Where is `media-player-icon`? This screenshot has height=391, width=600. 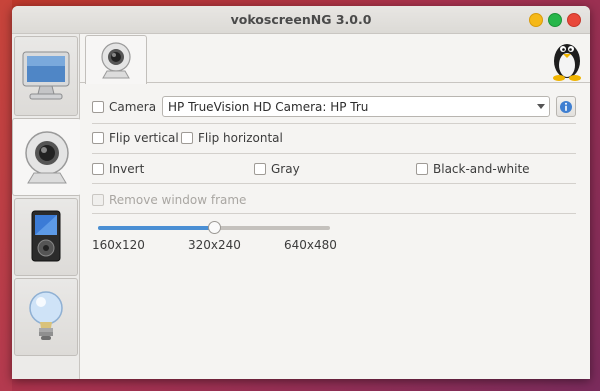 media-player-icon is located at coordinates (46, 236).